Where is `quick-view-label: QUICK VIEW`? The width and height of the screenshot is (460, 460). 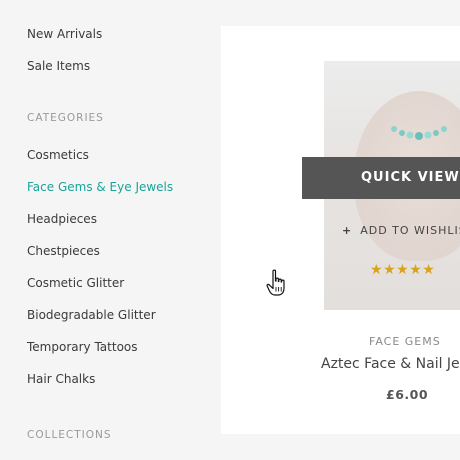 quick-view-label: QUICK VIEW is located at coordinates (410, 177).